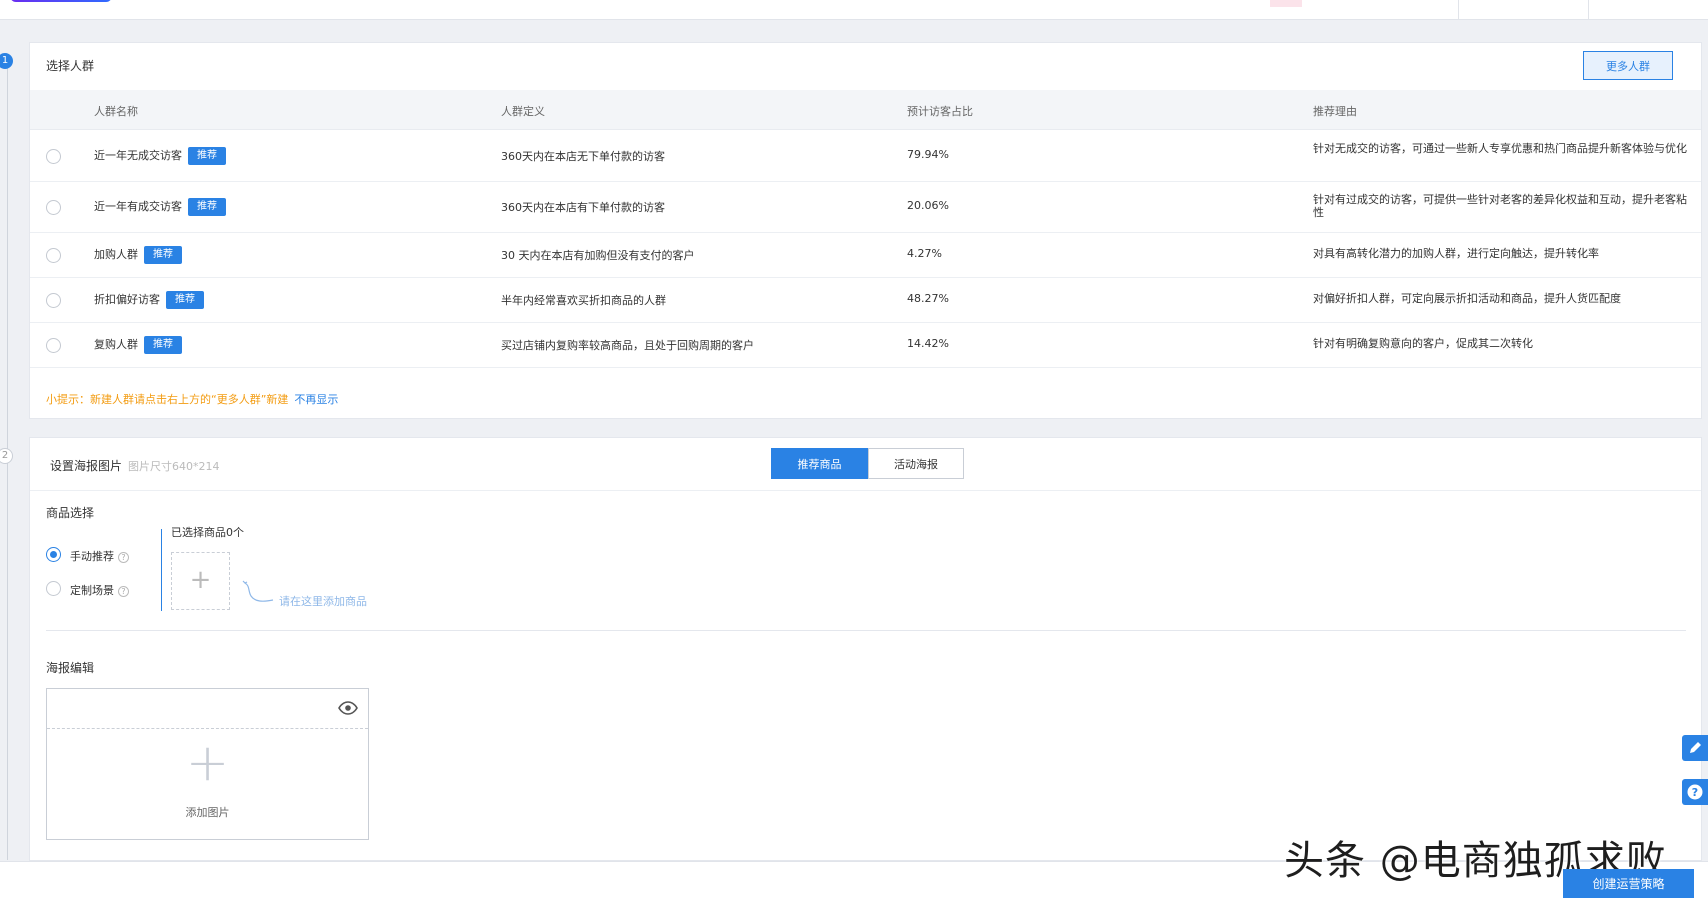 This screenshot has width=1708, height=898. I want to click on column-header-ratio: 预计访客占比, so click(940, 111).